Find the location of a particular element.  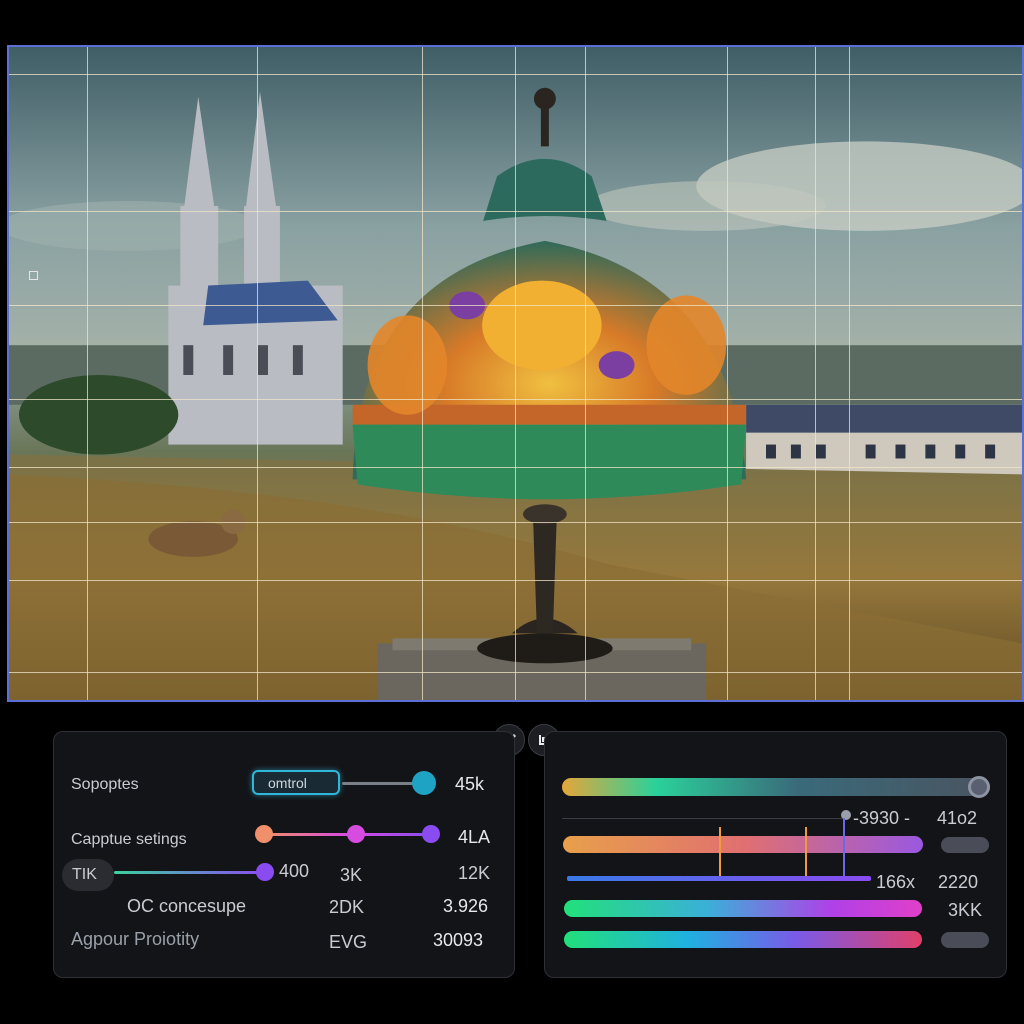

setting-input-value: omtrol is located at coordinates (287, 783).